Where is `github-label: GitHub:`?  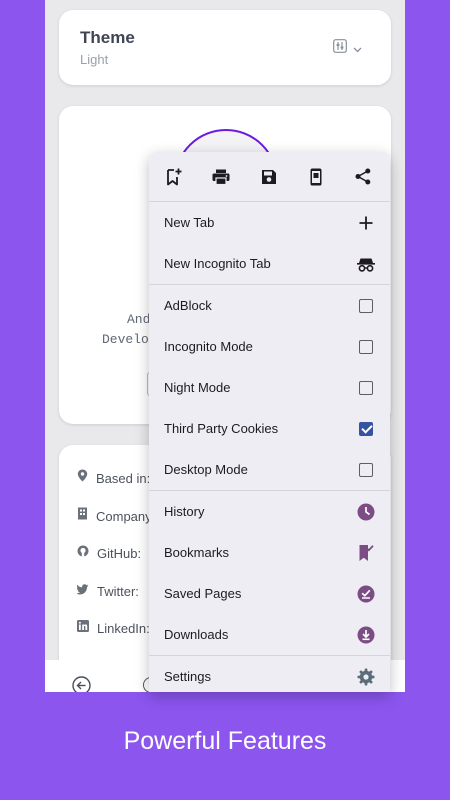
github-label: GitHub: is located at coordinates (119, 553).